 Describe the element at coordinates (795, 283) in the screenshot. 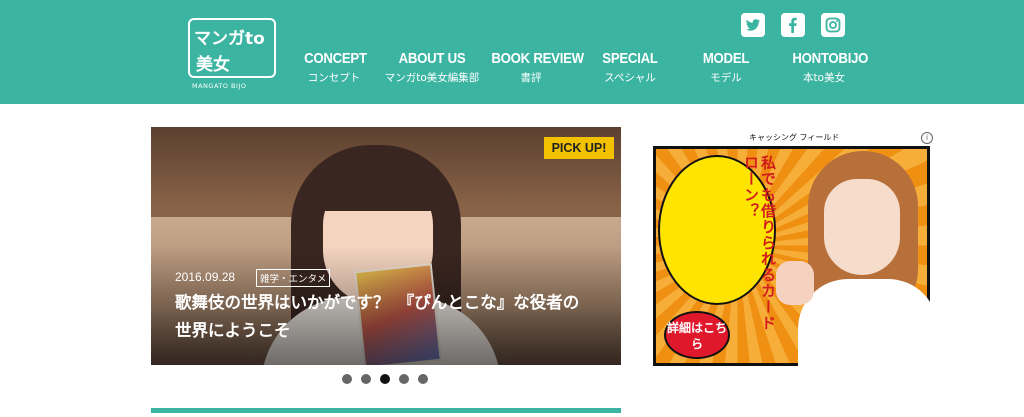

I see `ad-model-fist` at that location.